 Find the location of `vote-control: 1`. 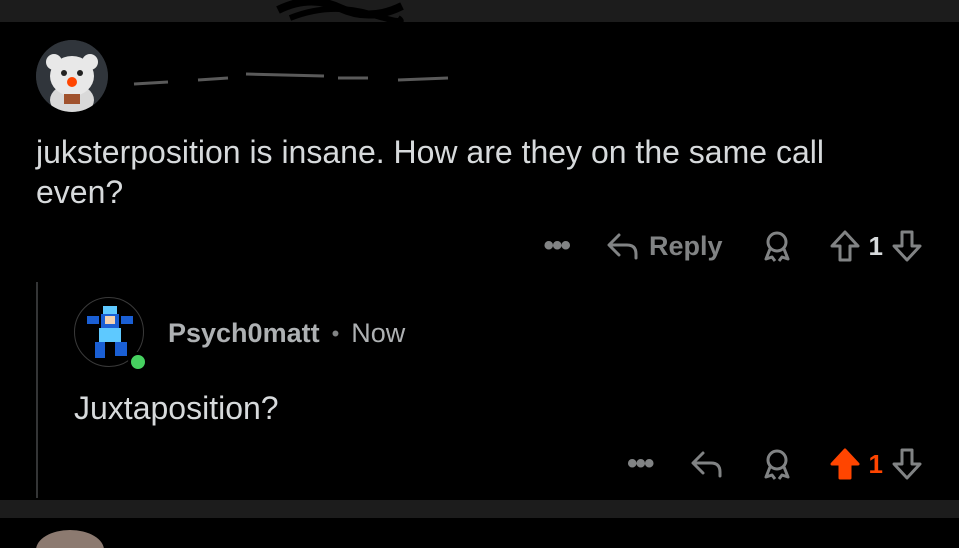

vote-control: 1 is located at coordinates (876, 246).